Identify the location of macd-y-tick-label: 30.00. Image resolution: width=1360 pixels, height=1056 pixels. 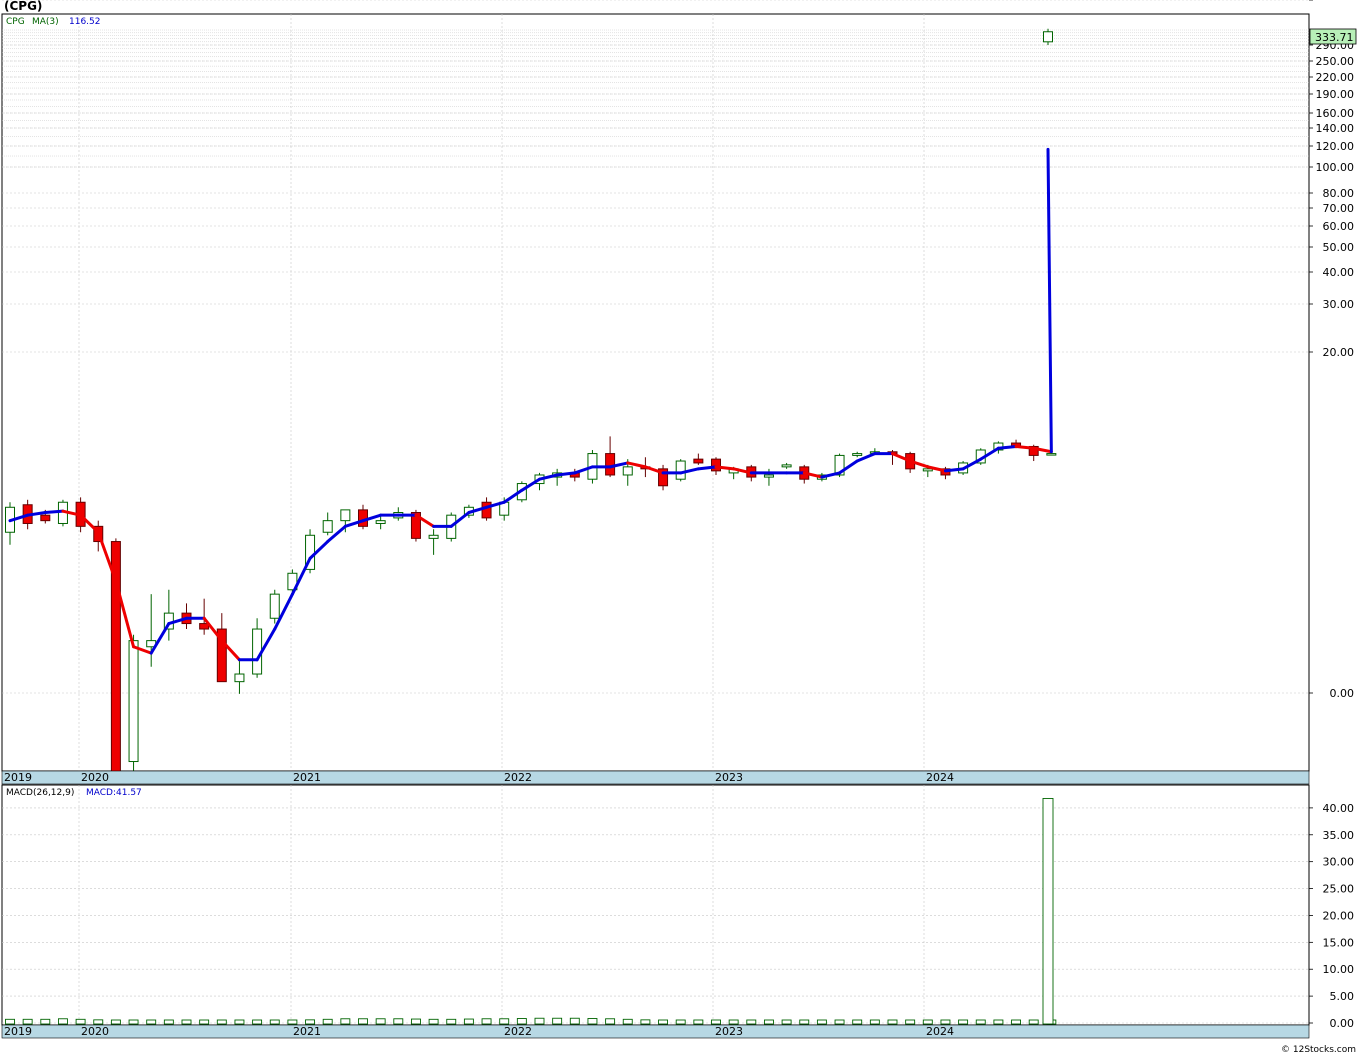
(1339, 862).